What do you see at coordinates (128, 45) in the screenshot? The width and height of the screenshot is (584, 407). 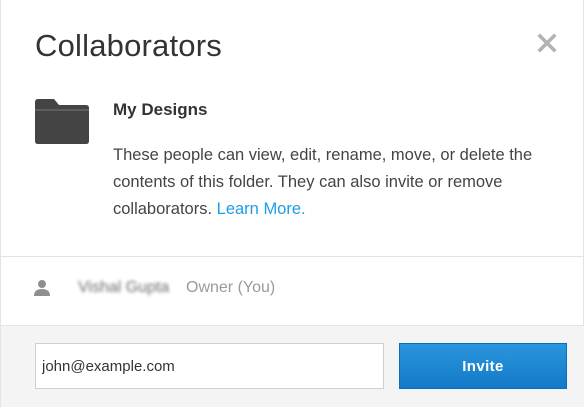 I see `dialog-title: Collaborators` at bounding box center [128, 45].